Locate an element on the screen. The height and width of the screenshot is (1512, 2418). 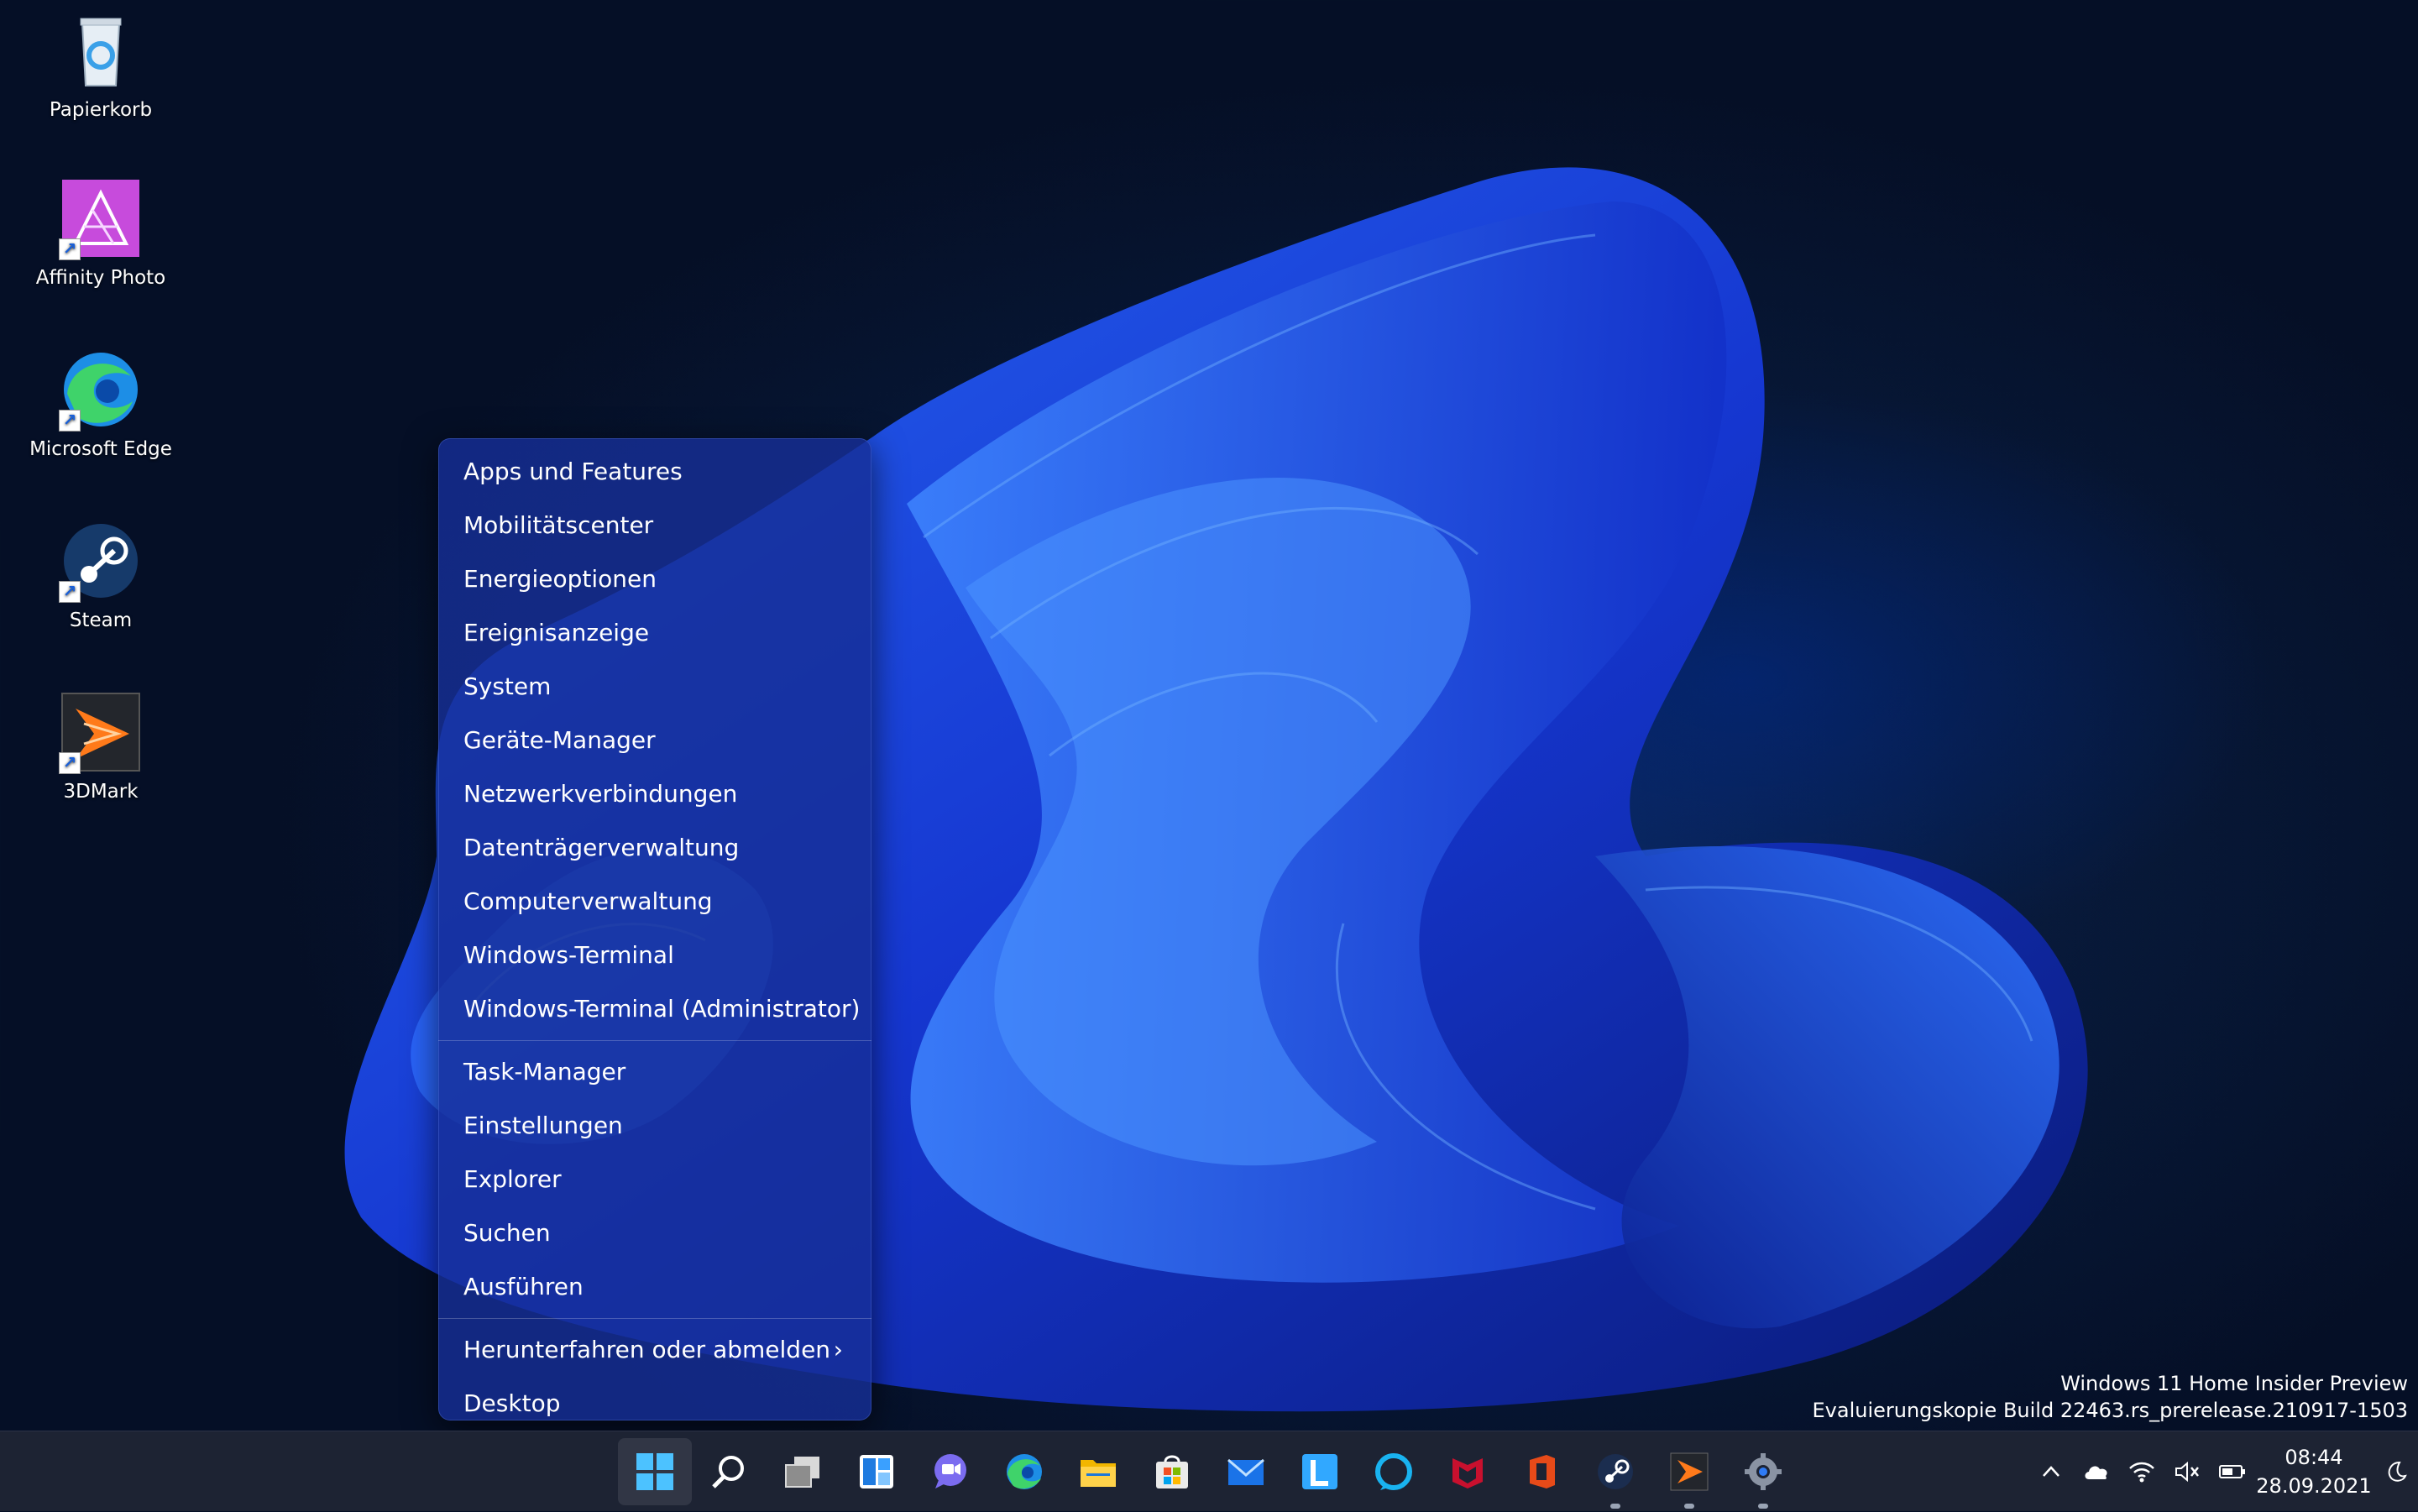
menu-item-event-viewer: Ereignisanzeige is located at coordinates (654, 633).